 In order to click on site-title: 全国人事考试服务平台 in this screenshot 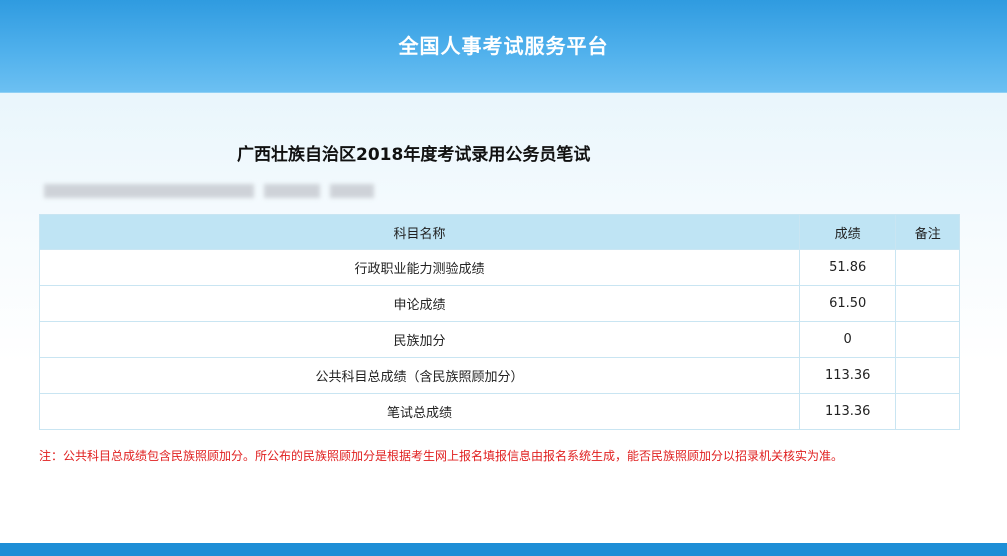, I will do `click(503, 46)`.